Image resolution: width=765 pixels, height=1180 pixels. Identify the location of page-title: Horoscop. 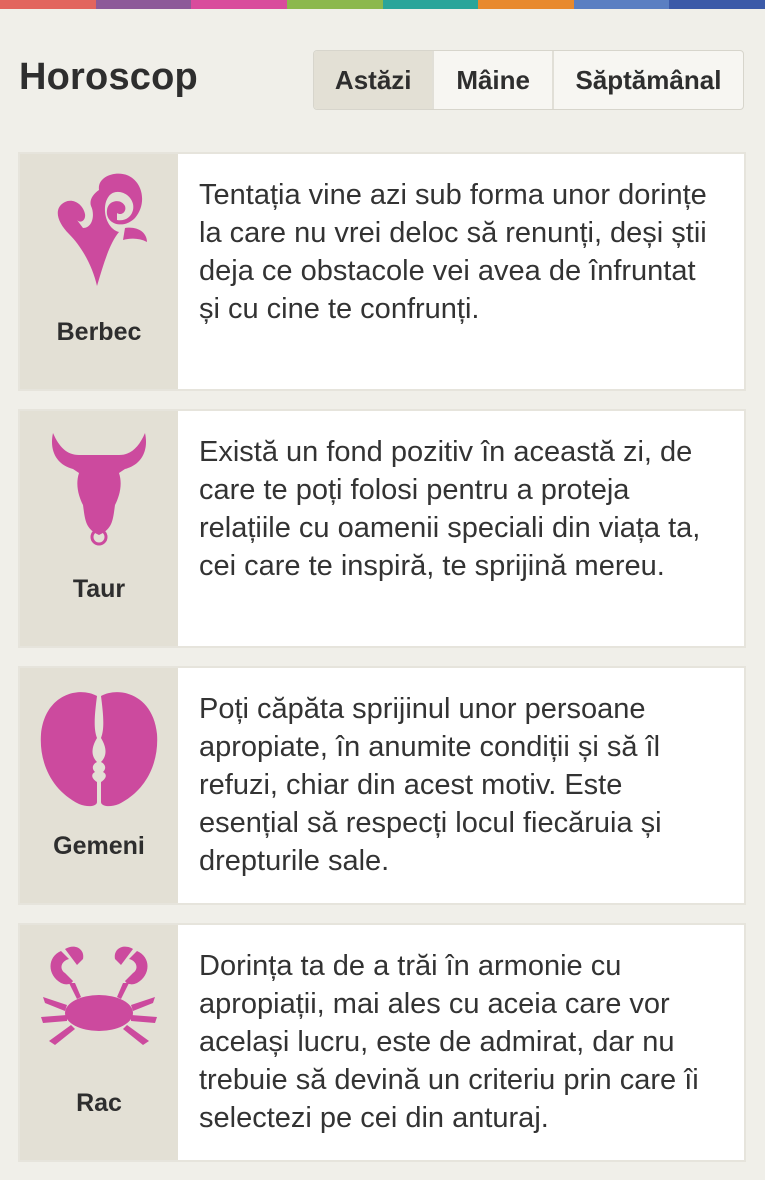
(108, 77).